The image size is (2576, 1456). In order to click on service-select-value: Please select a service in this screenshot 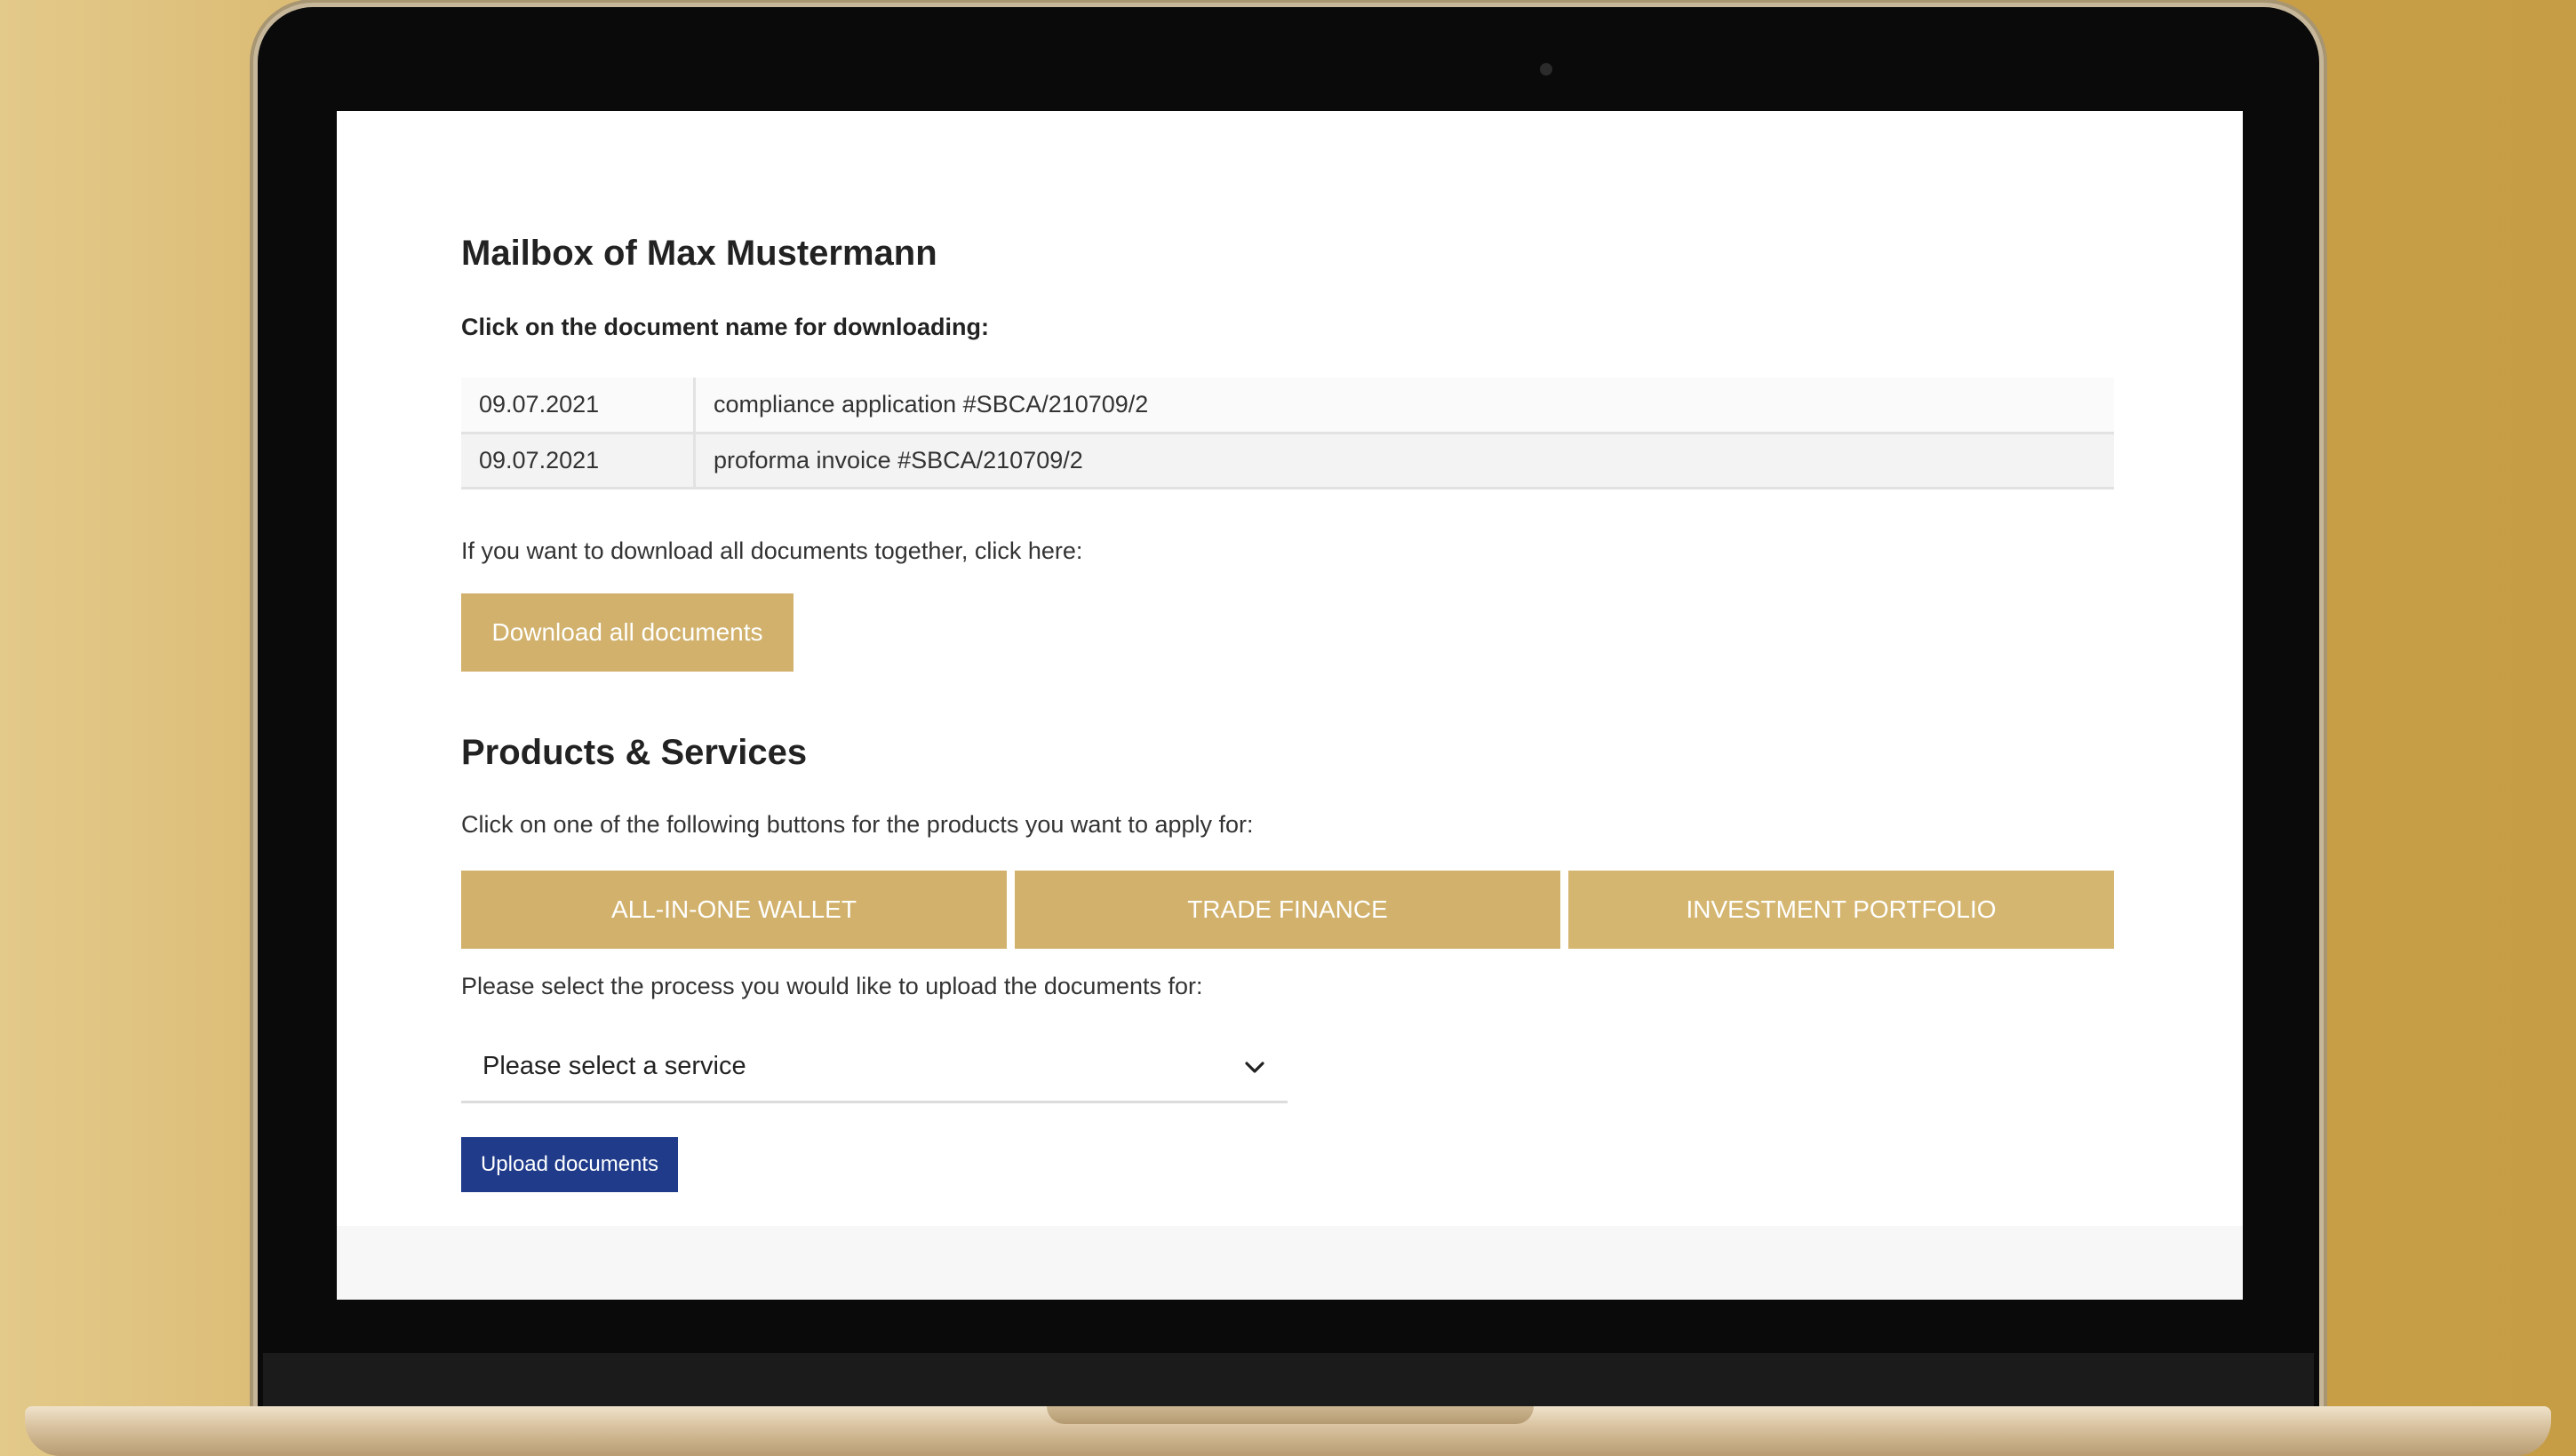, I will do `click(614, 1066)`.